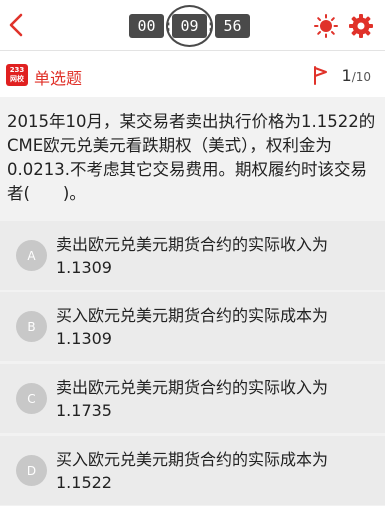  I want to click on option-text: 卖出欧元兑美元期货合约的实际收入为1.1309, so click(192, 256).